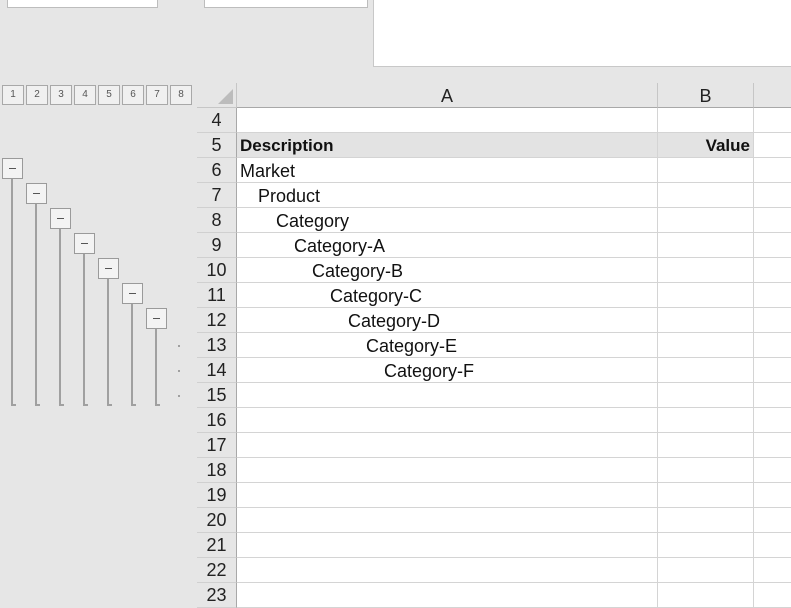 The image size is (791, 608). I want to click on row-header: 5, so click(217, 145).